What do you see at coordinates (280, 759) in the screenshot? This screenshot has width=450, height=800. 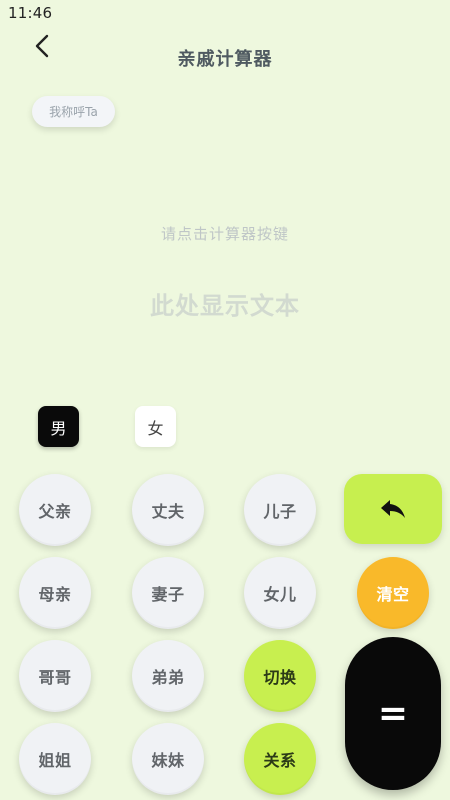 I see `relation-button: 关系` at bounding box center [280, 759].